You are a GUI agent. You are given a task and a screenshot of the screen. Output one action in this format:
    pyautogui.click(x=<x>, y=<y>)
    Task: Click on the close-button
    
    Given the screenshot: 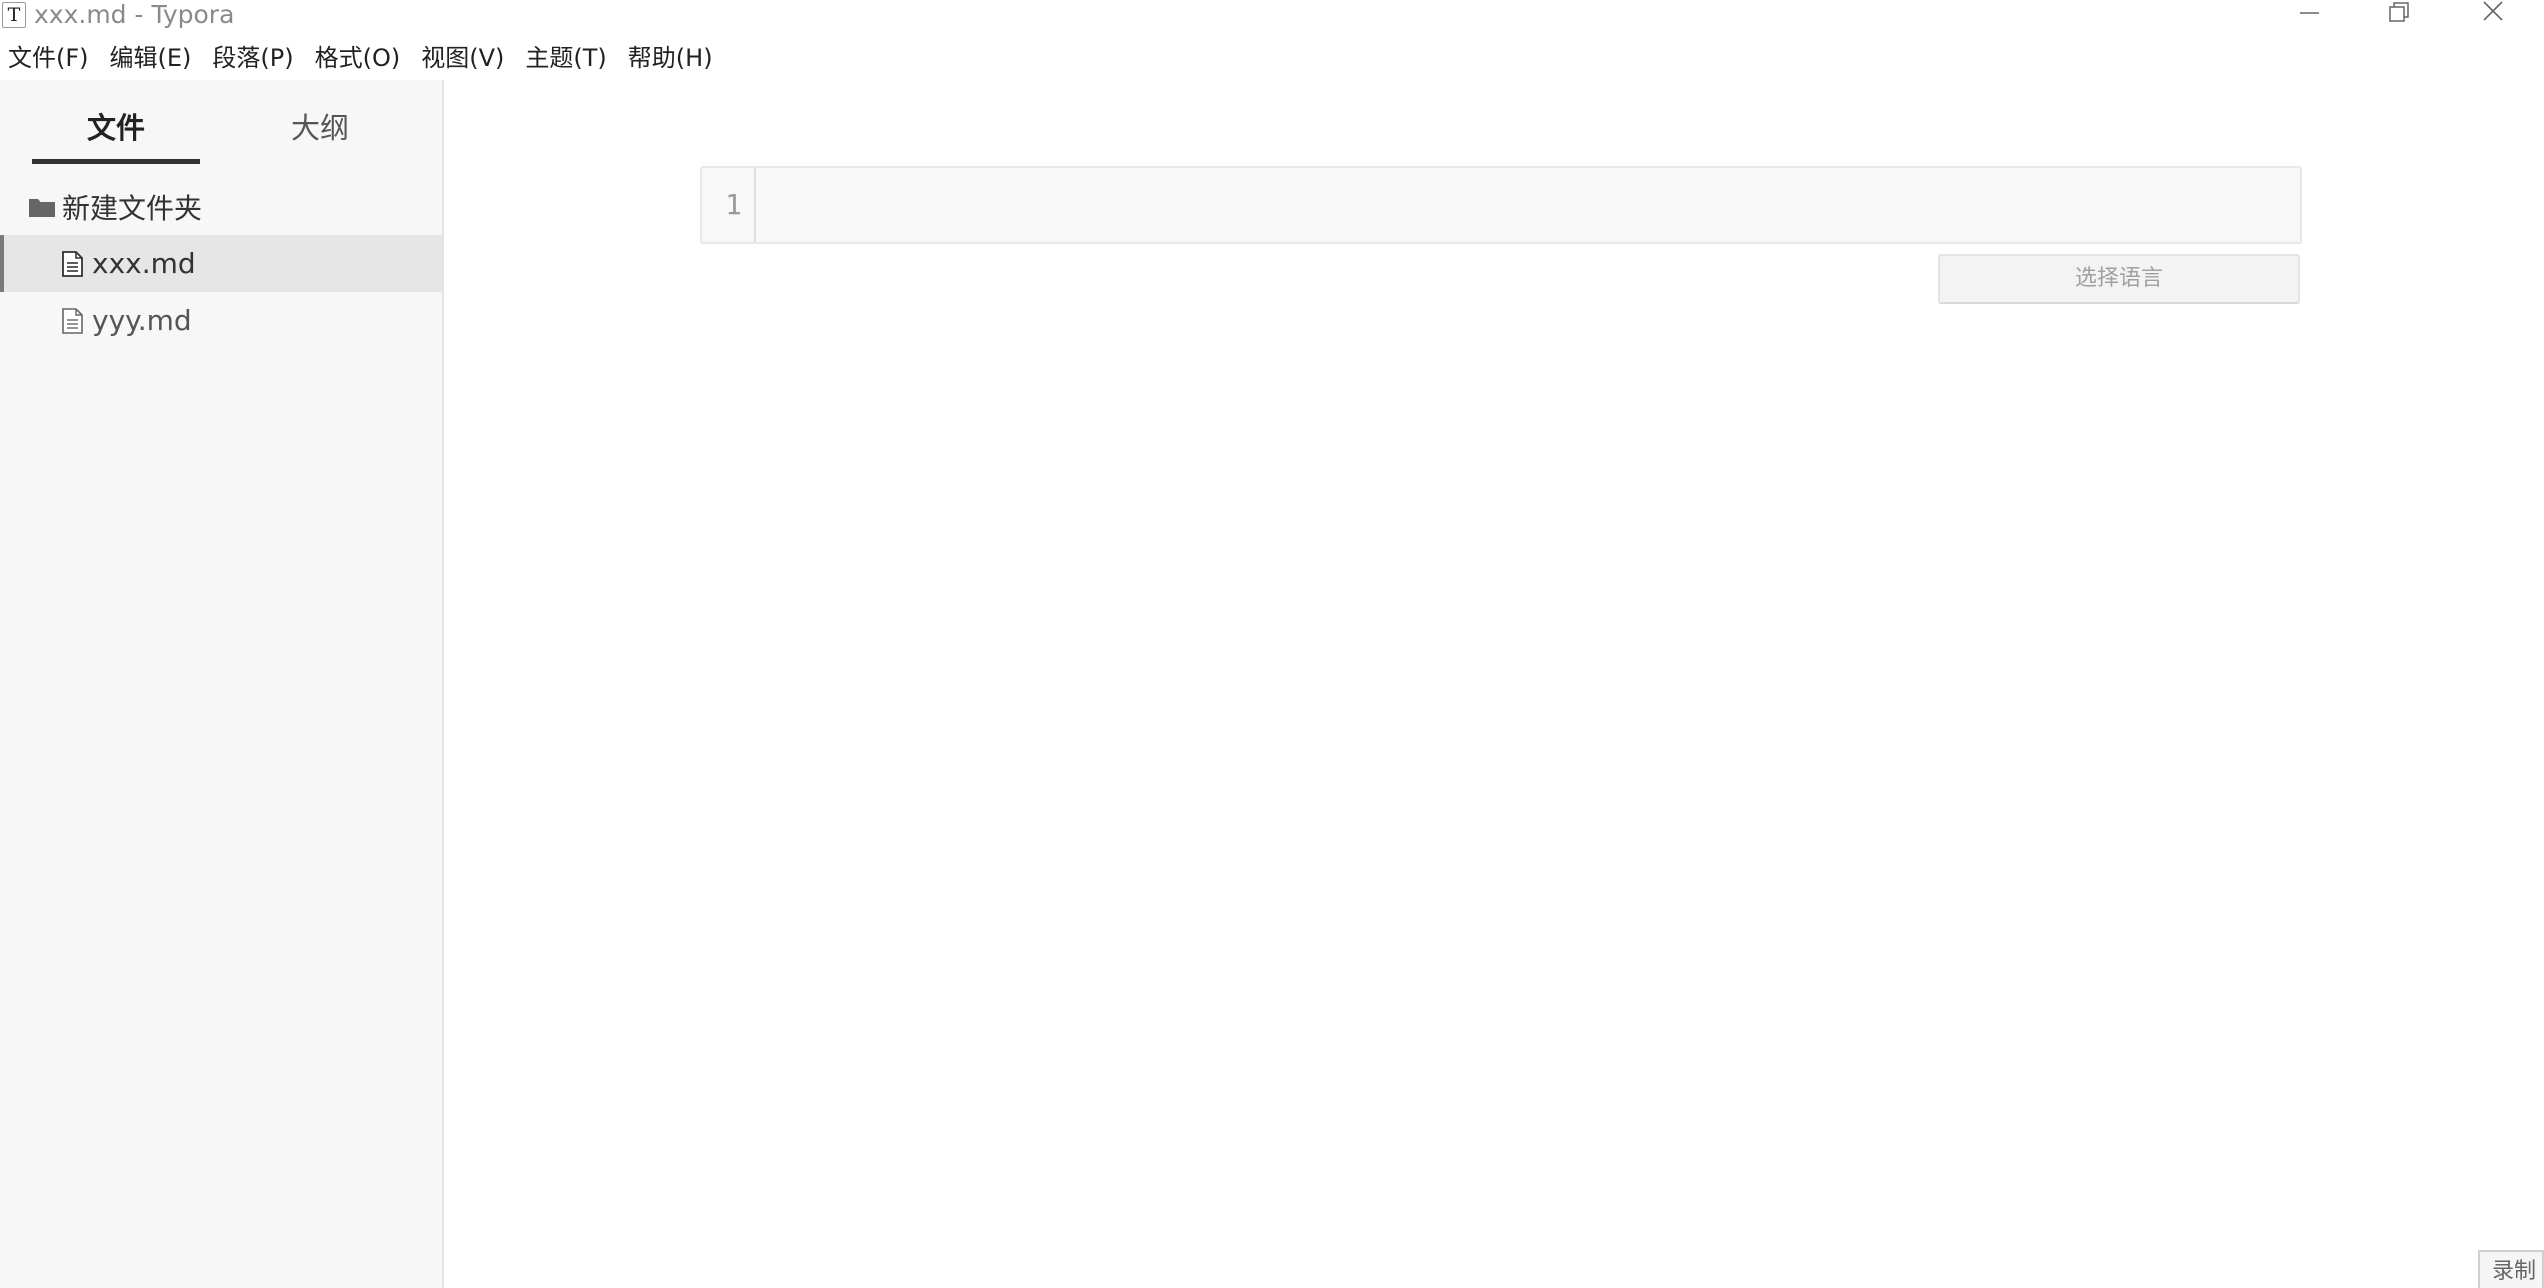 What is the action you would take?
    pyautogui.click(x=2507, y=15)
    